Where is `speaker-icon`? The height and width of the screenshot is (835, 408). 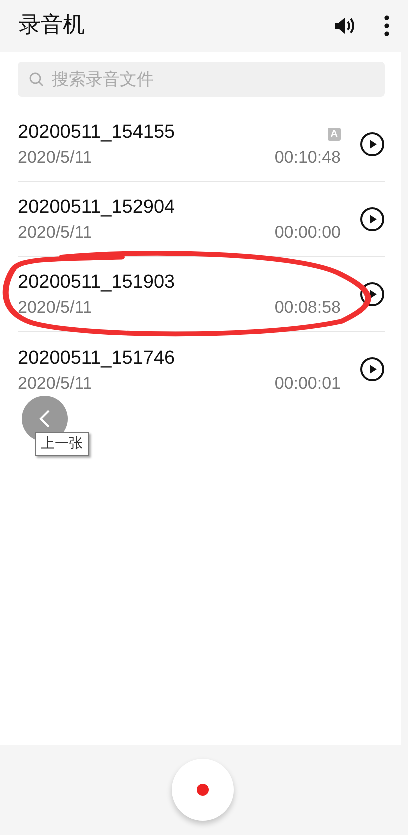
speaker-icon is located at coordinates (345, 26).